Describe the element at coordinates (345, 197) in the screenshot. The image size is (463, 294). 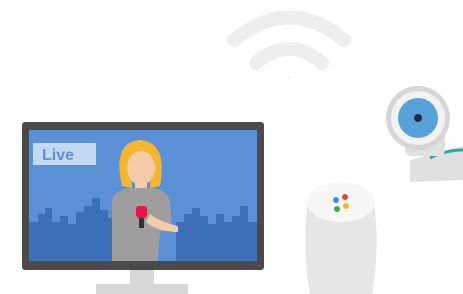
I see `speaker-dot-red` at that location.